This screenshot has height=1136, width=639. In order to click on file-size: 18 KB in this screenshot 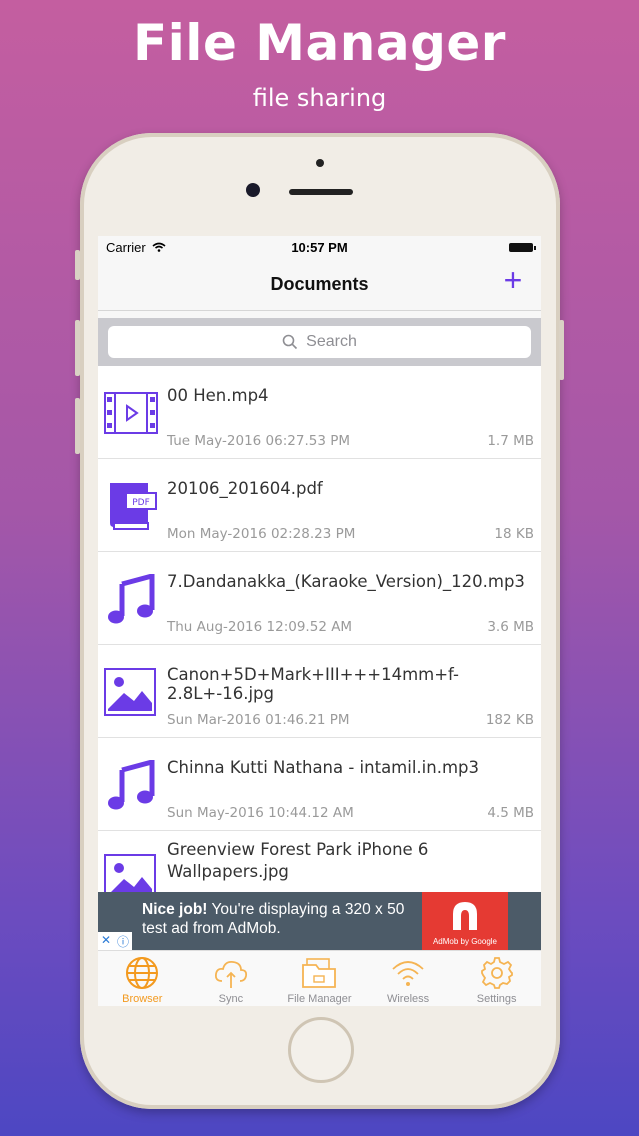, I will do `click(514, 534)`.